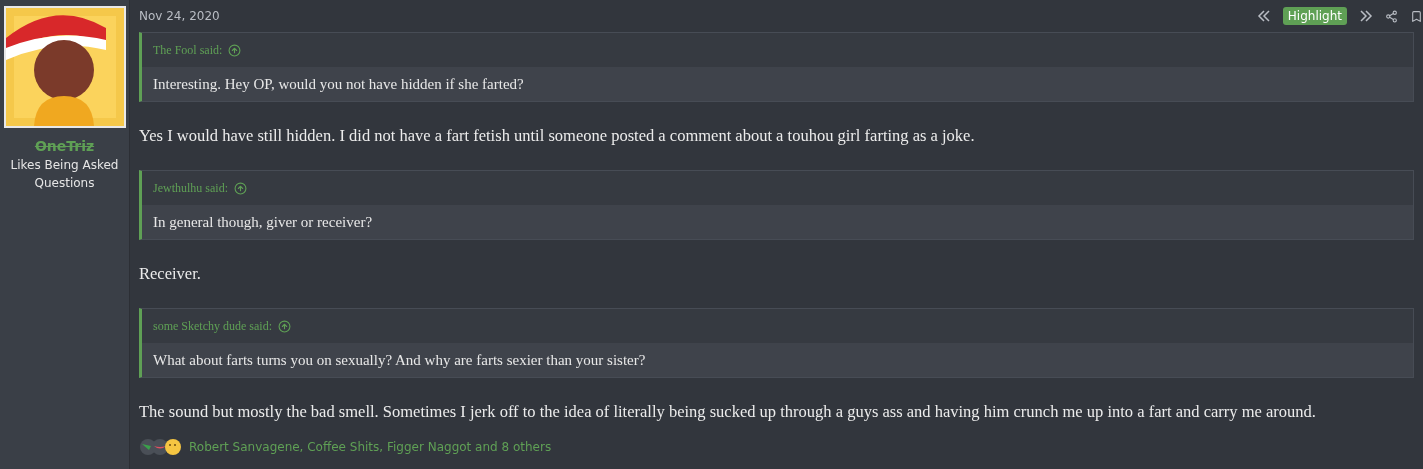 Image resolution: width=1423 pixels, height=469 pixels. I want to click on user-title: Likes Being Asked Questions, so click(64, 174).